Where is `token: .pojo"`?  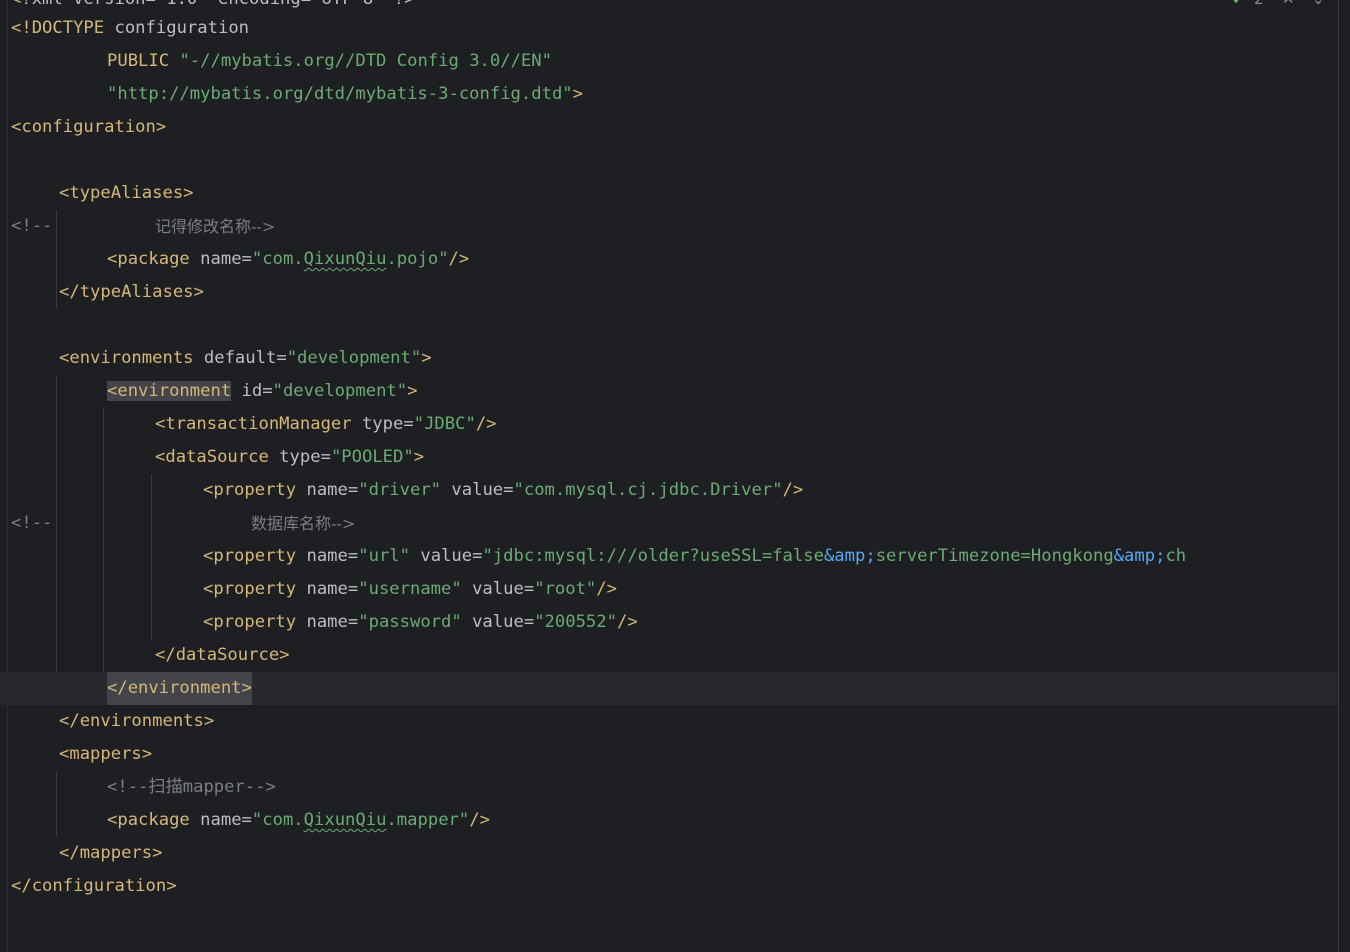 token: .pojo" is located at coordinates (417, 259).